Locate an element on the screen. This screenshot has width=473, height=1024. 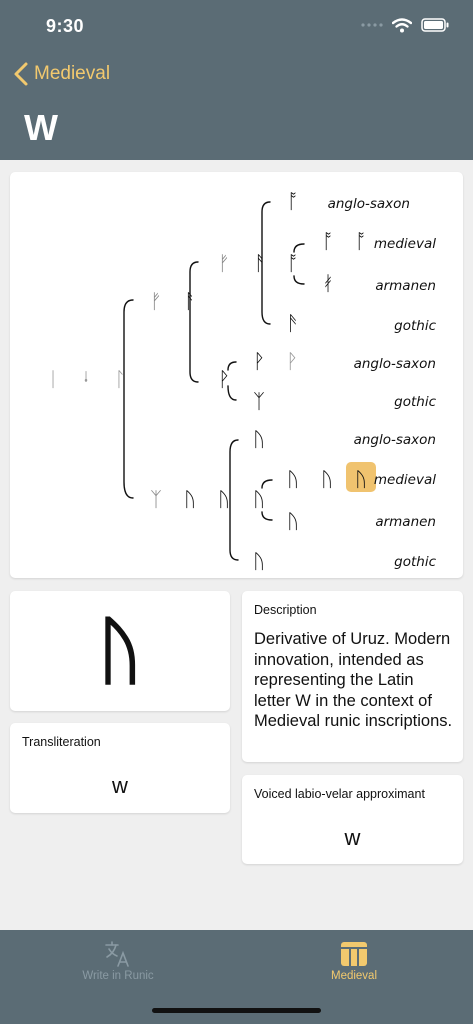
signal-icon is located at coordinates (372, 25).